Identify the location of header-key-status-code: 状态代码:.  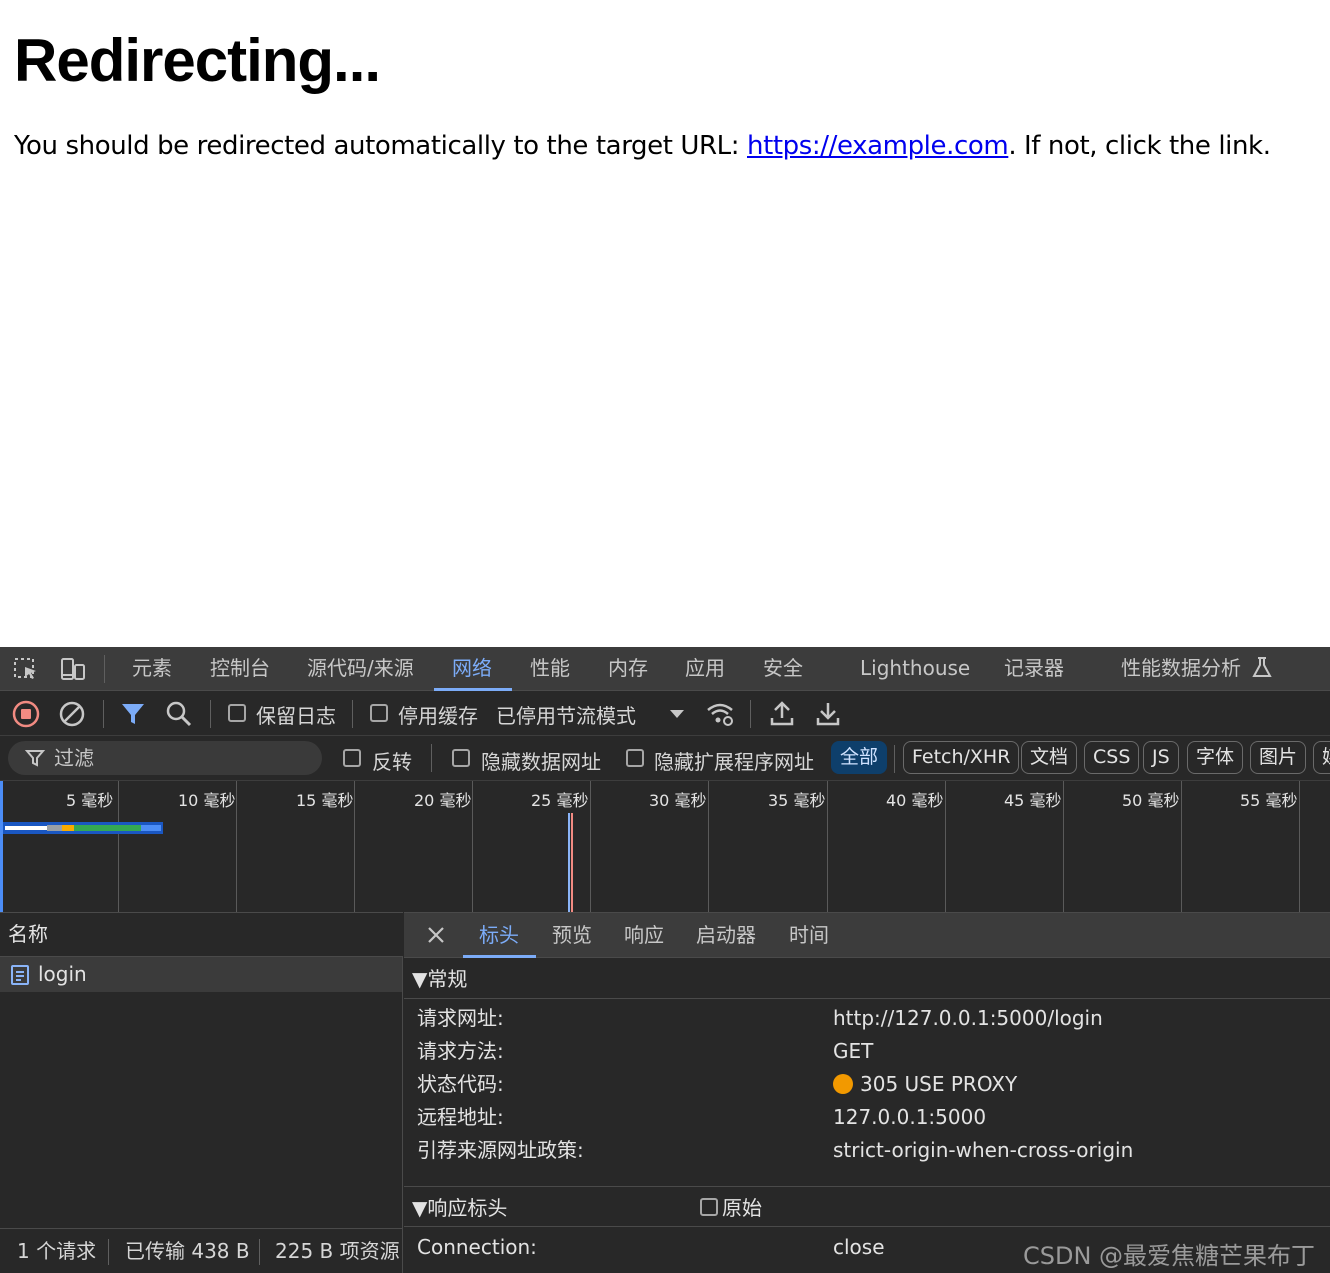
(460, 1084).